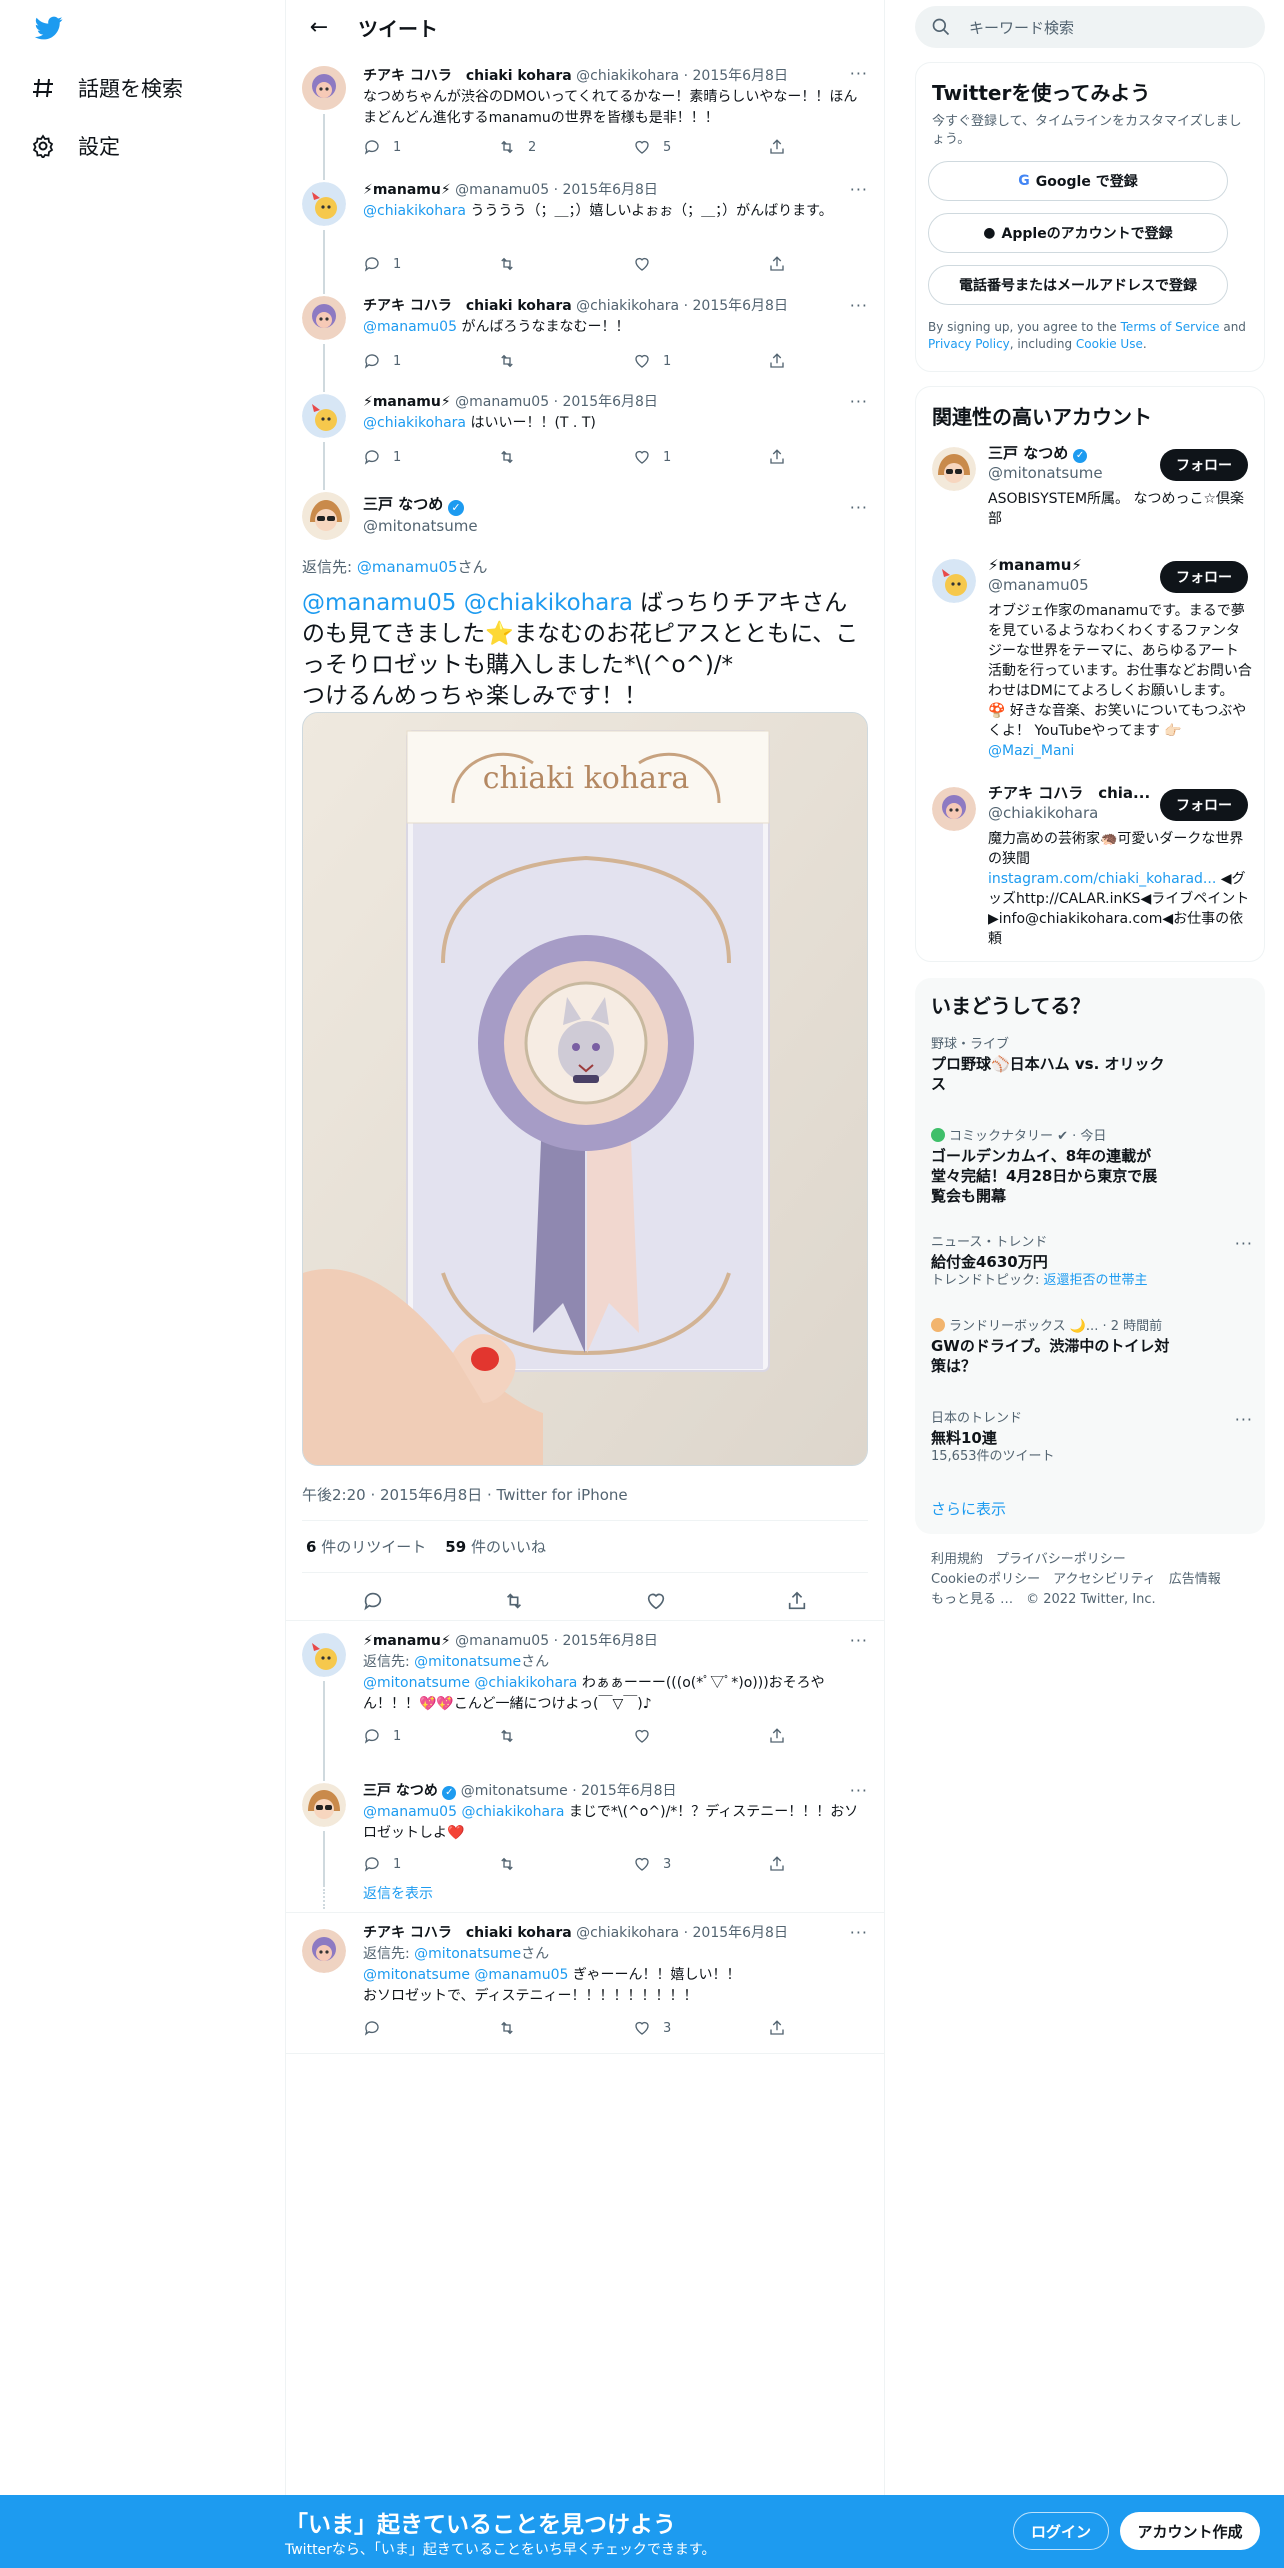  What do you see at coordinates (105, 88) in the screenshot?
I see `nav-explore: 話題を検索` at bounding box center [105, 88].